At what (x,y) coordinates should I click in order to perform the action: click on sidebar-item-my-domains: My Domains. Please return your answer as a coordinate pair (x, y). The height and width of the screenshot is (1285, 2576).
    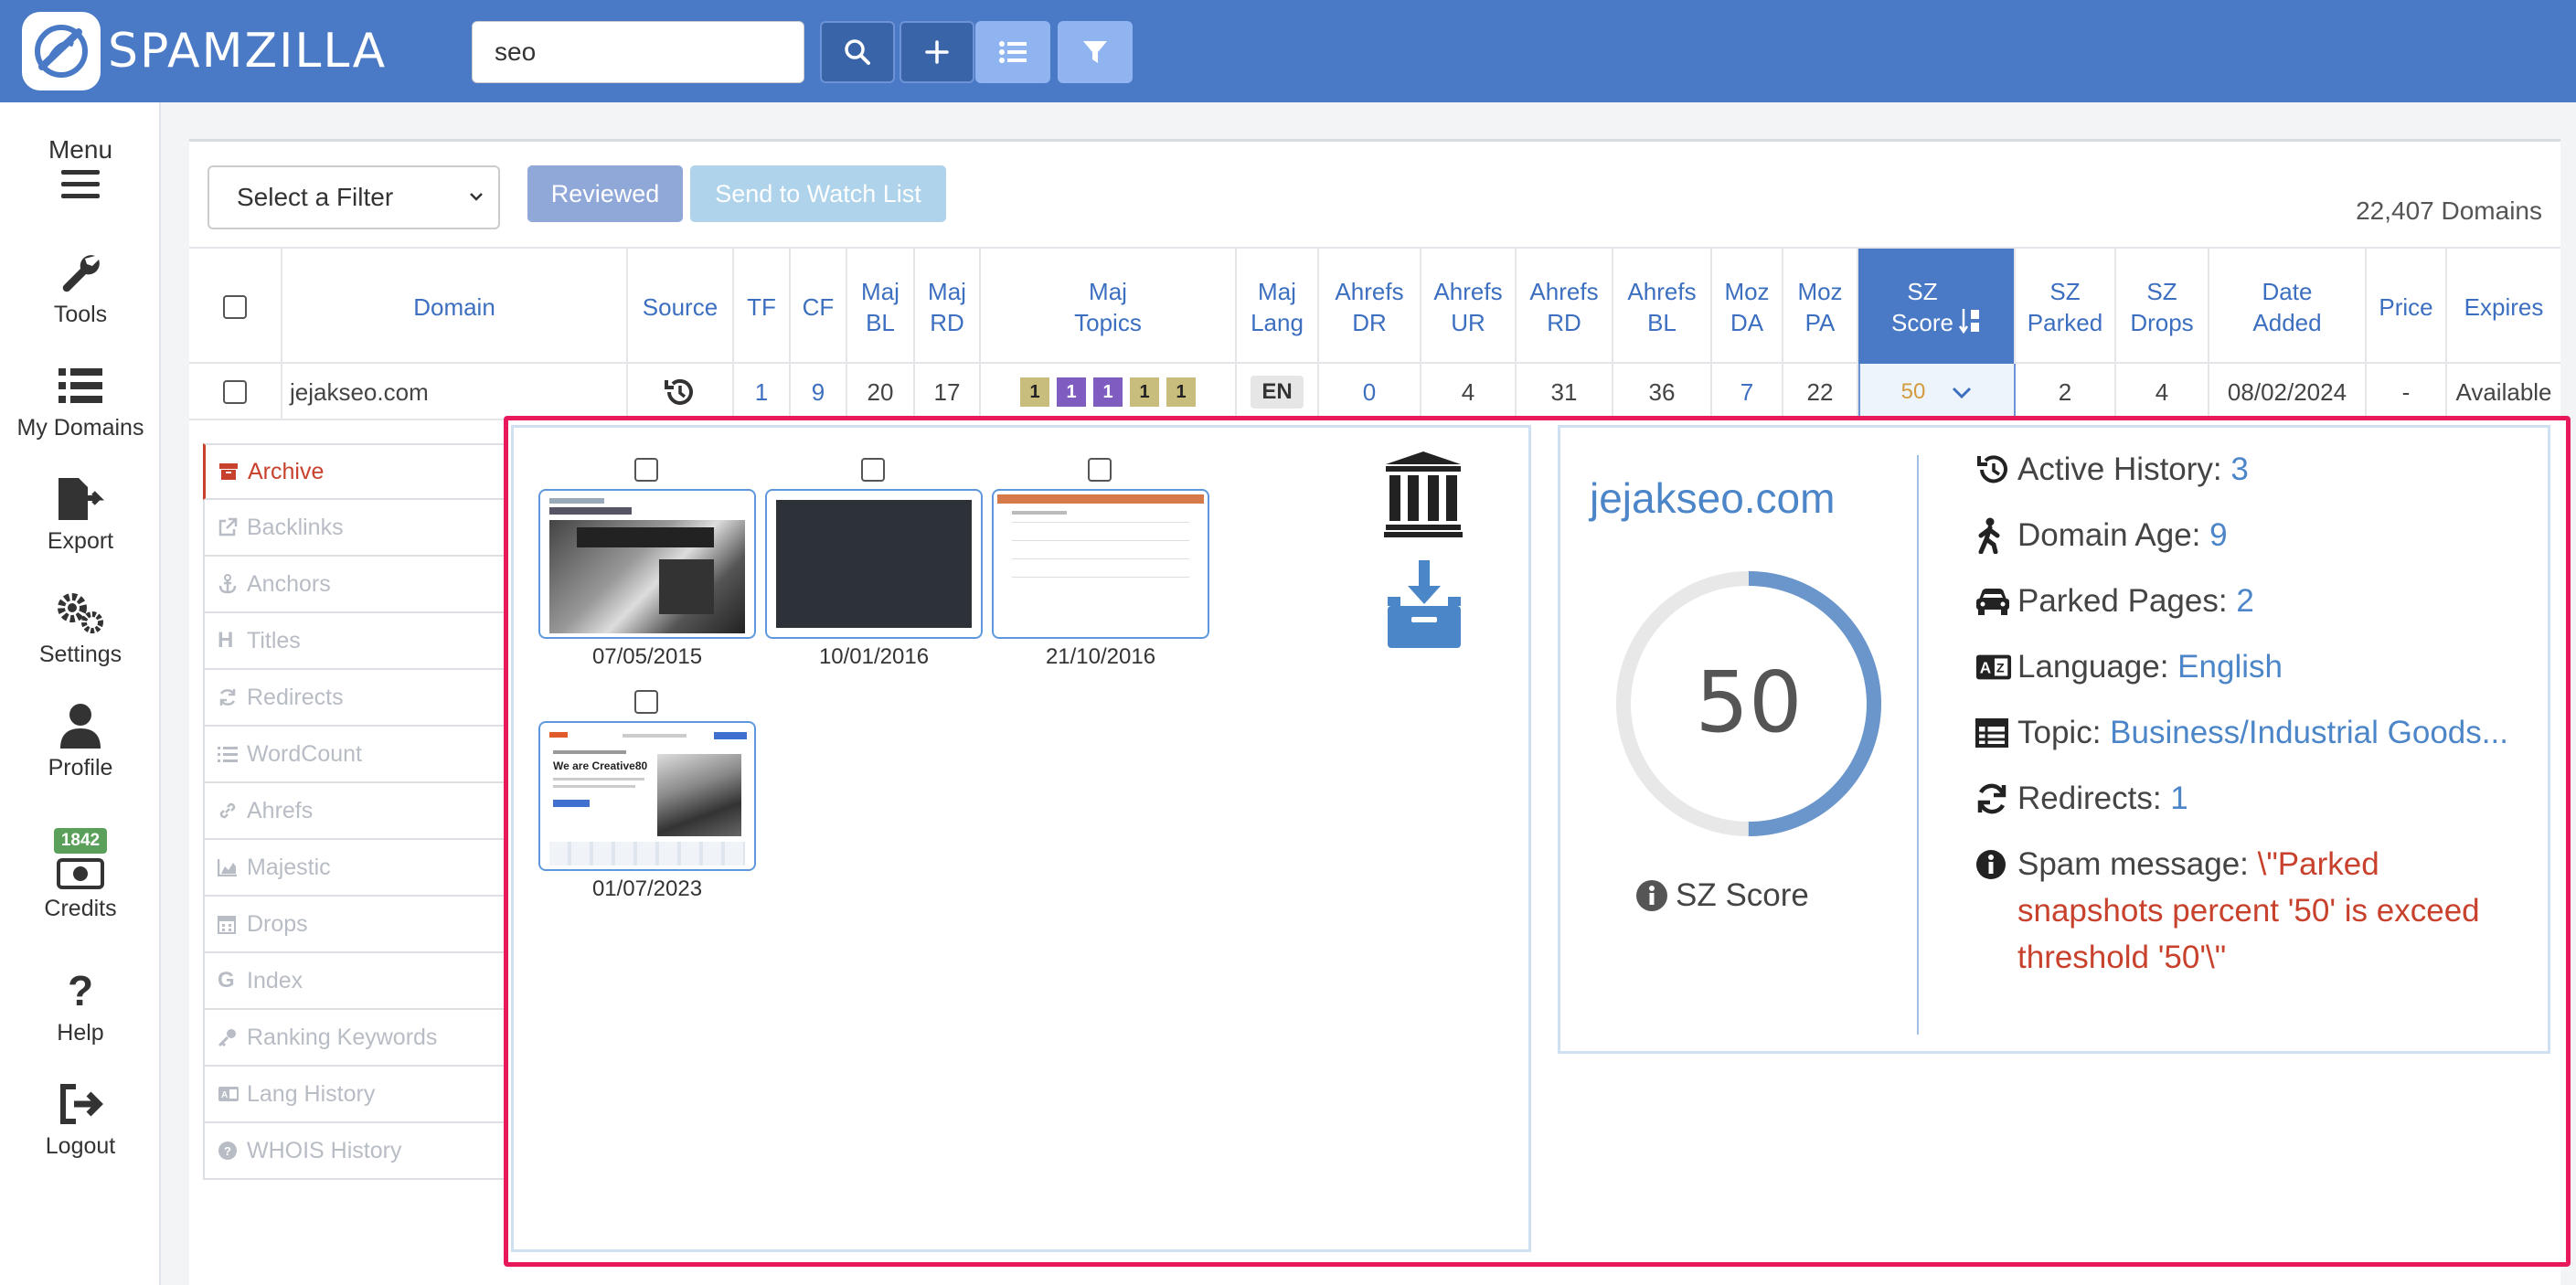
    Looking at the image, I should click on (80, 402).